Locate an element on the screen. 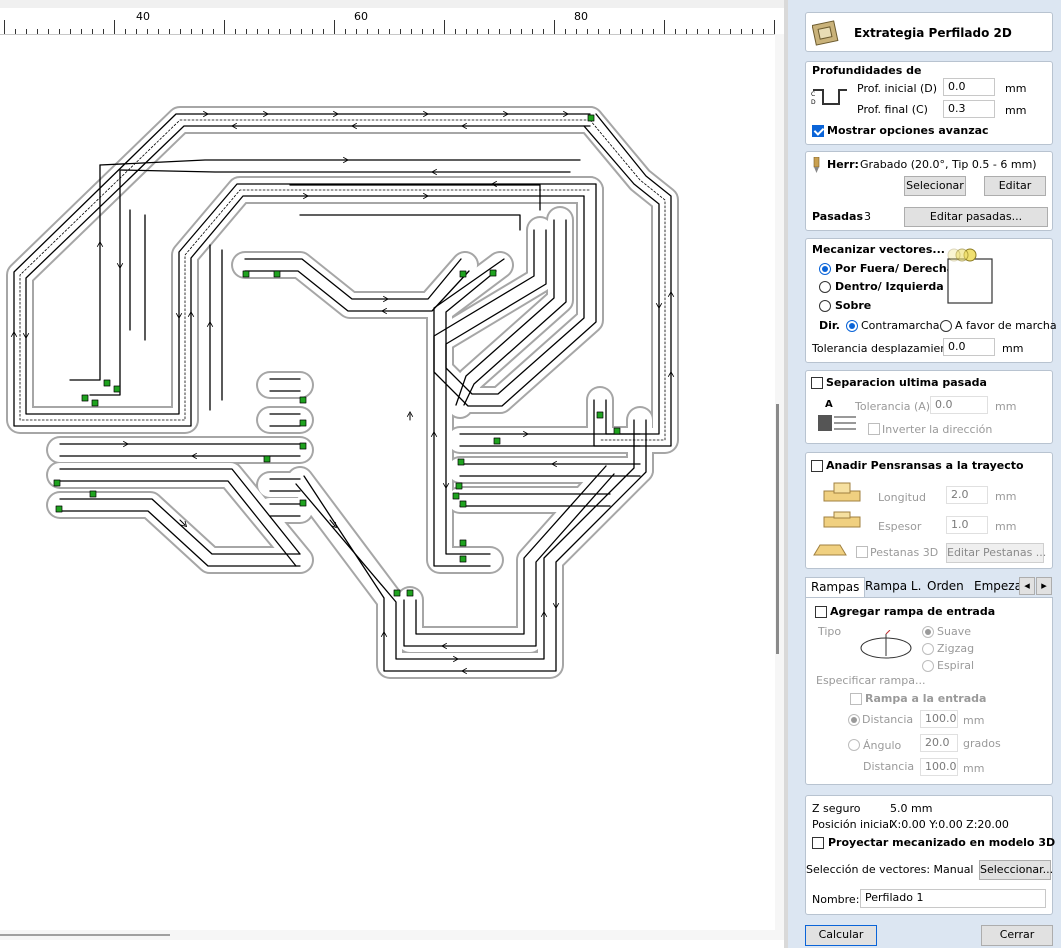 The height and width of the screenshot is (948, 1061). distance2-unit: mm is located at coordinates (974, 768).